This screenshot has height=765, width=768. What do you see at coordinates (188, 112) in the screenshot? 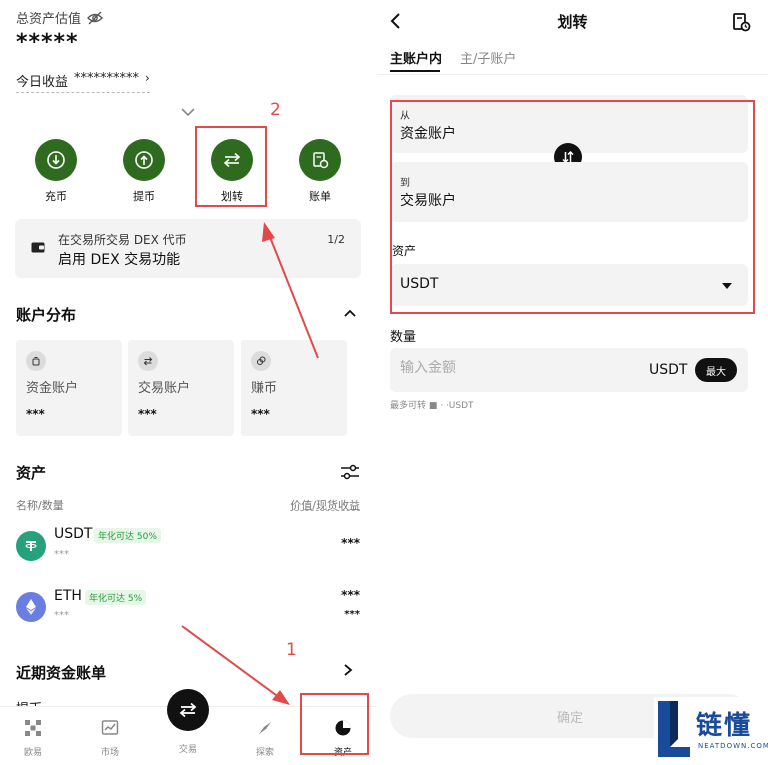
I see `chevron-down-icon` at bounding box center [188, 112].